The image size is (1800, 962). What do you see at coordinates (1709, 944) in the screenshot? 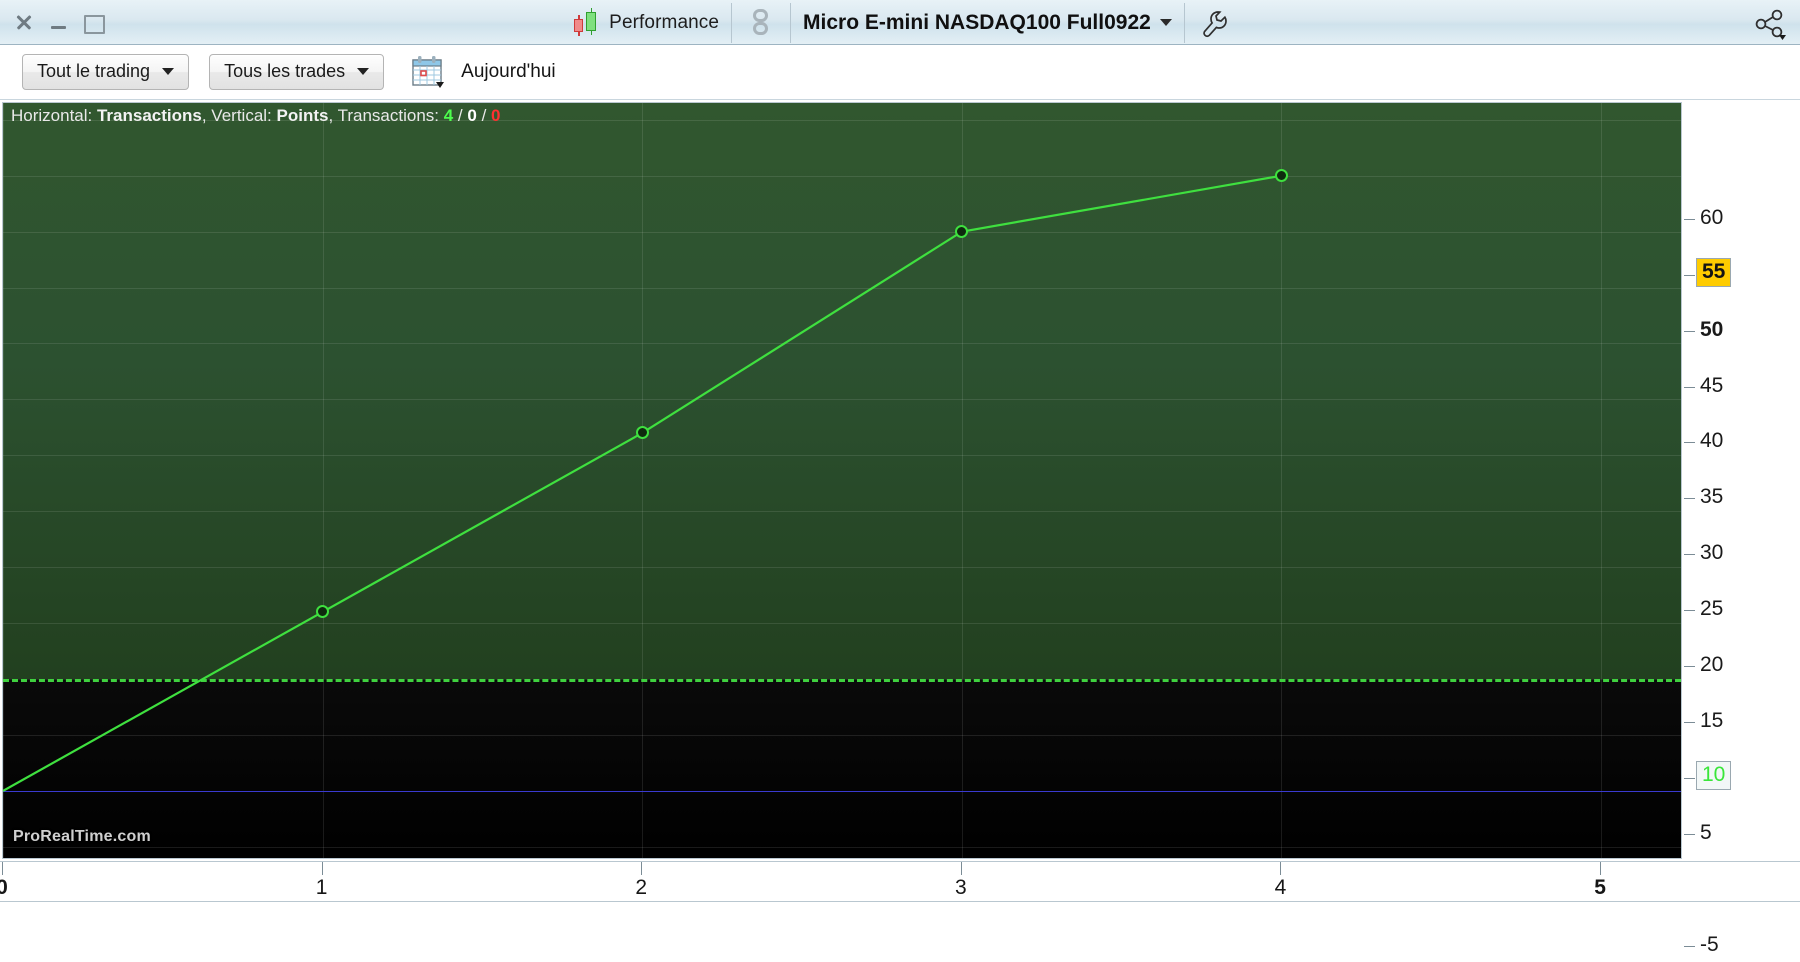
I see `y-axis-label: ‑5` at bounding box center [1709, 944].